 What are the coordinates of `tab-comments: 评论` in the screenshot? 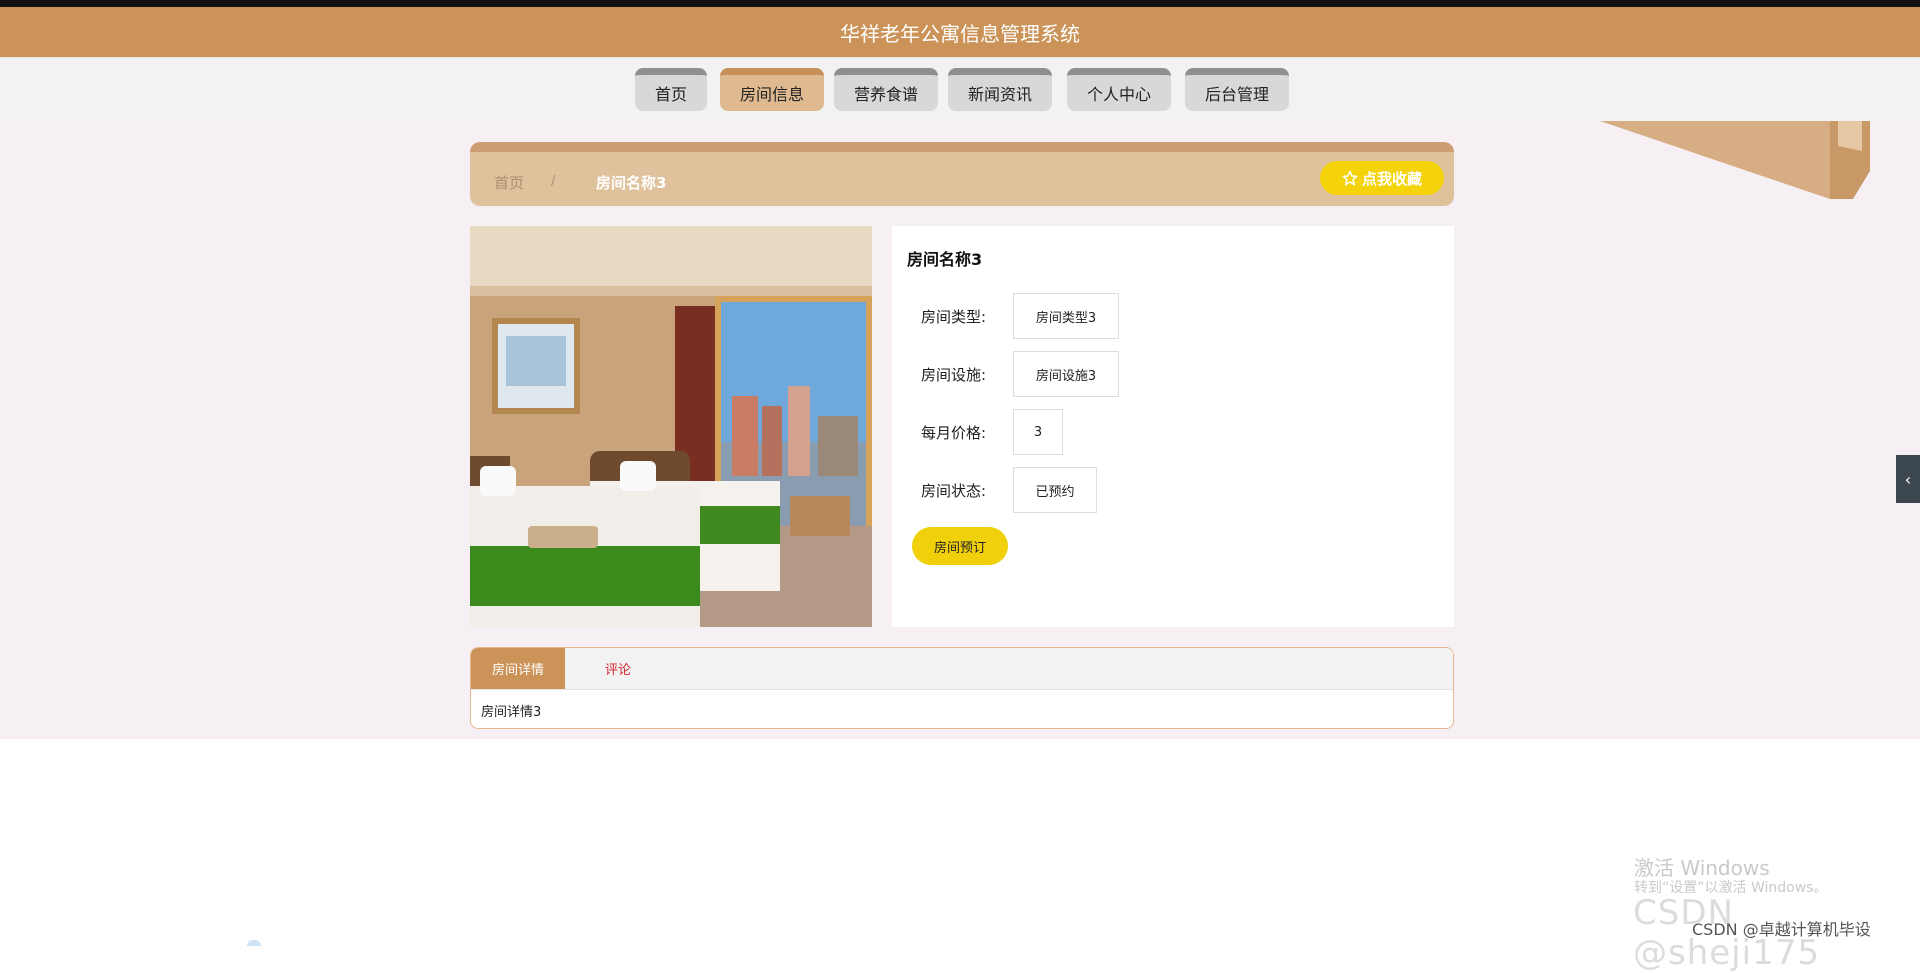 It's located at (618, 668).